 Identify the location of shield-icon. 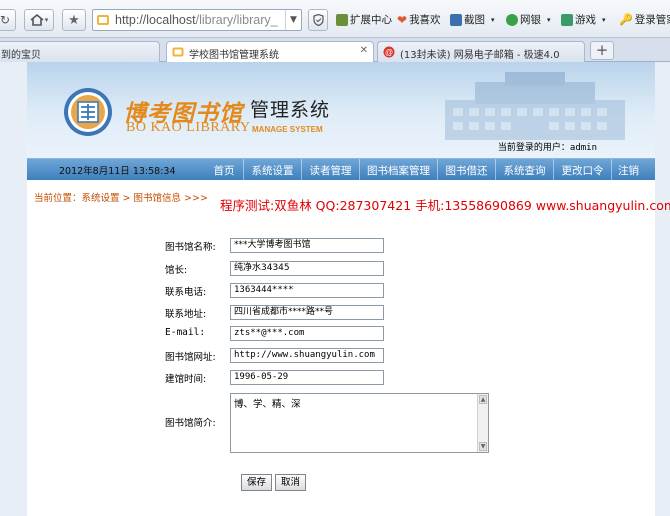
(318, 20).